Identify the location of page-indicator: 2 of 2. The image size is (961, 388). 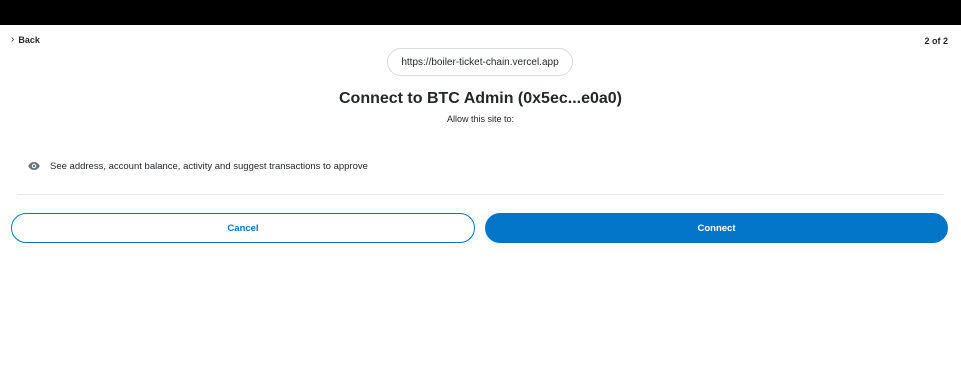
(936, 41).